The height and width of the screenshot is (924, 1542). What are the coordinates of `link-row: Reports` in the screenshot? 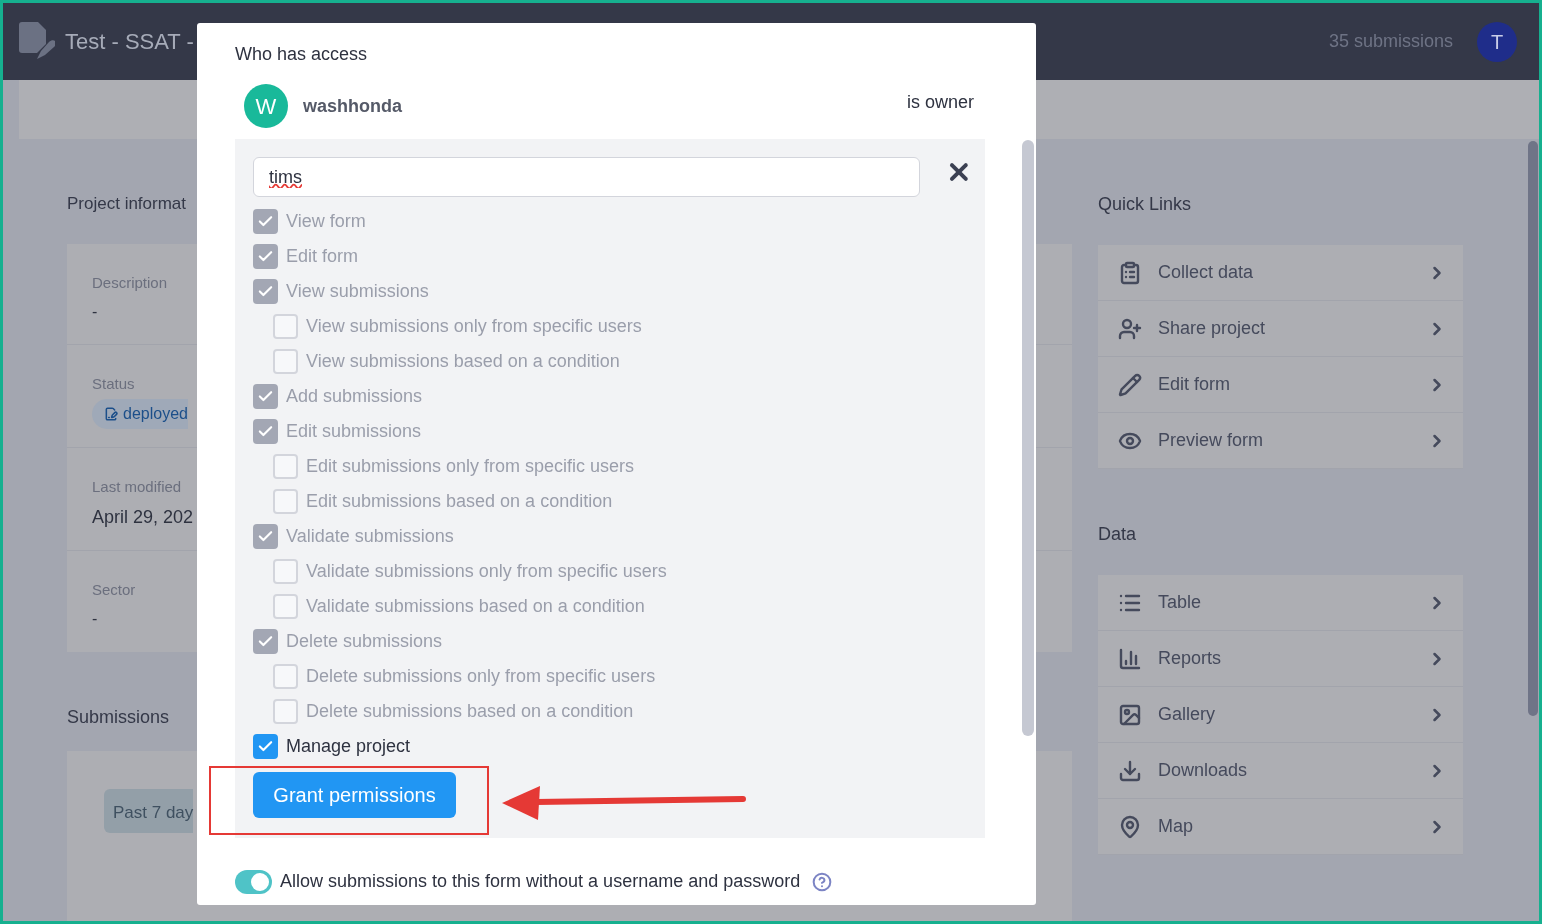 It's located at (1280, 659).